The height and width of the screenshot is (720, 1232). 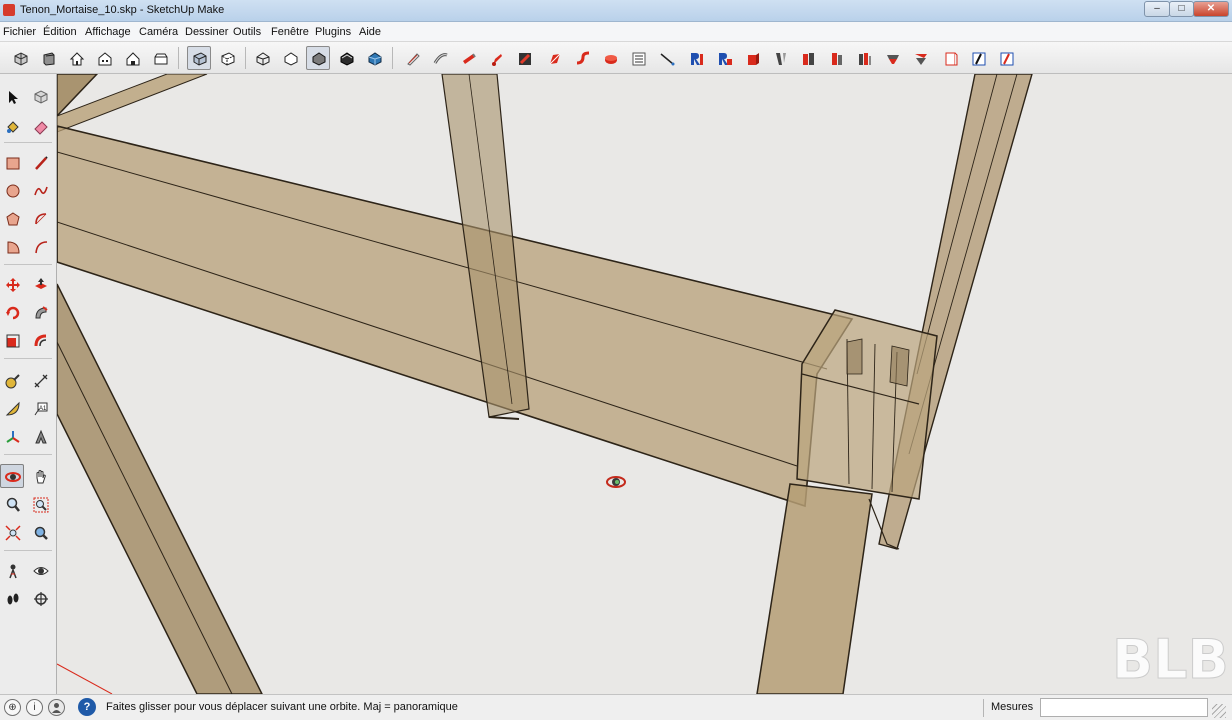 I want to click on menu-plugins: Plugins, so click(x=333, y=32).